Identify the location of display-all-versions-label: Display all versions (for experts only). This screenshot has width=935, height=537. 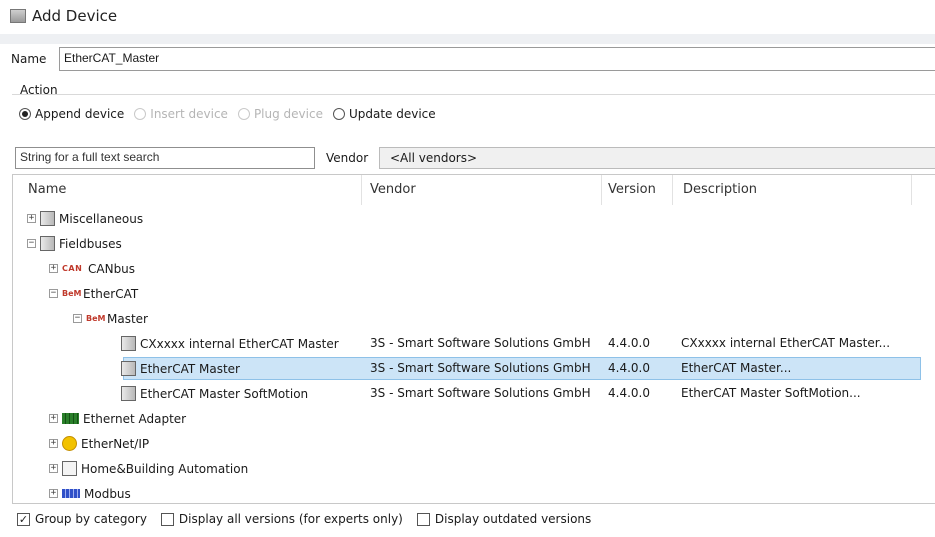
(290, 519).